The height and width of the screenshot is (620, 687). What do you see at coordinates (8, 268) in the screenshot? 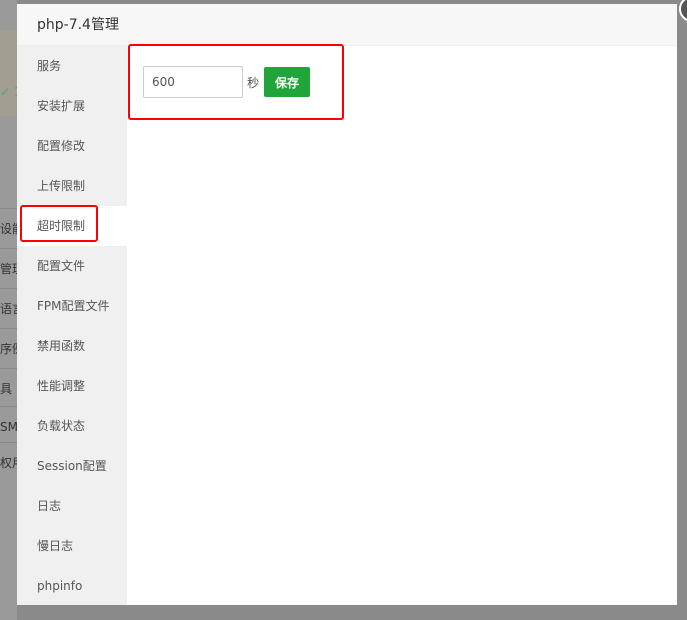
I see `background-text: 管理` at bounding box center [8, 268].